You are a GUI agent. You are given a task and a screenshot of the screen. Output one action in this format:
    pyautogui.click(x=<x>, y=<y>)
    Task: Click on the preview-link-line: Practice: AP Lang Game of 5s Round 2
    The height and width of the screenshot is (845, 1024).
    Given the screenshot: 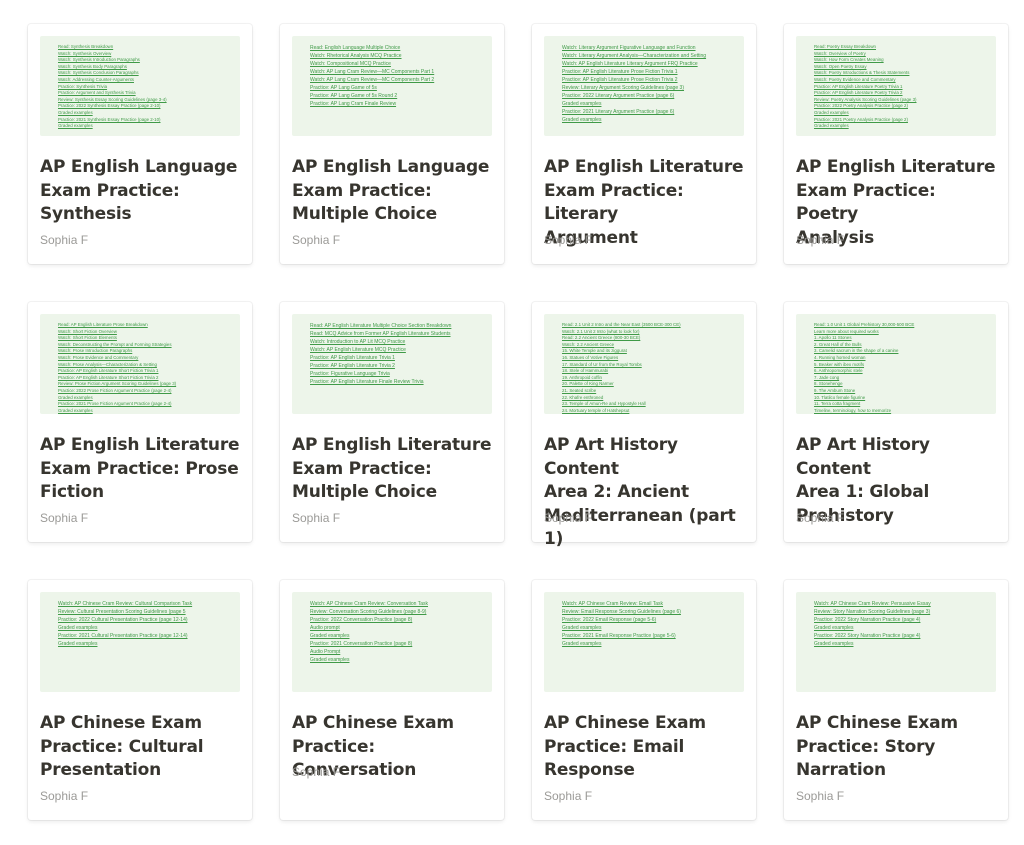 What is the action you would take?
    pyautogui.click(x=397, y=96)
    